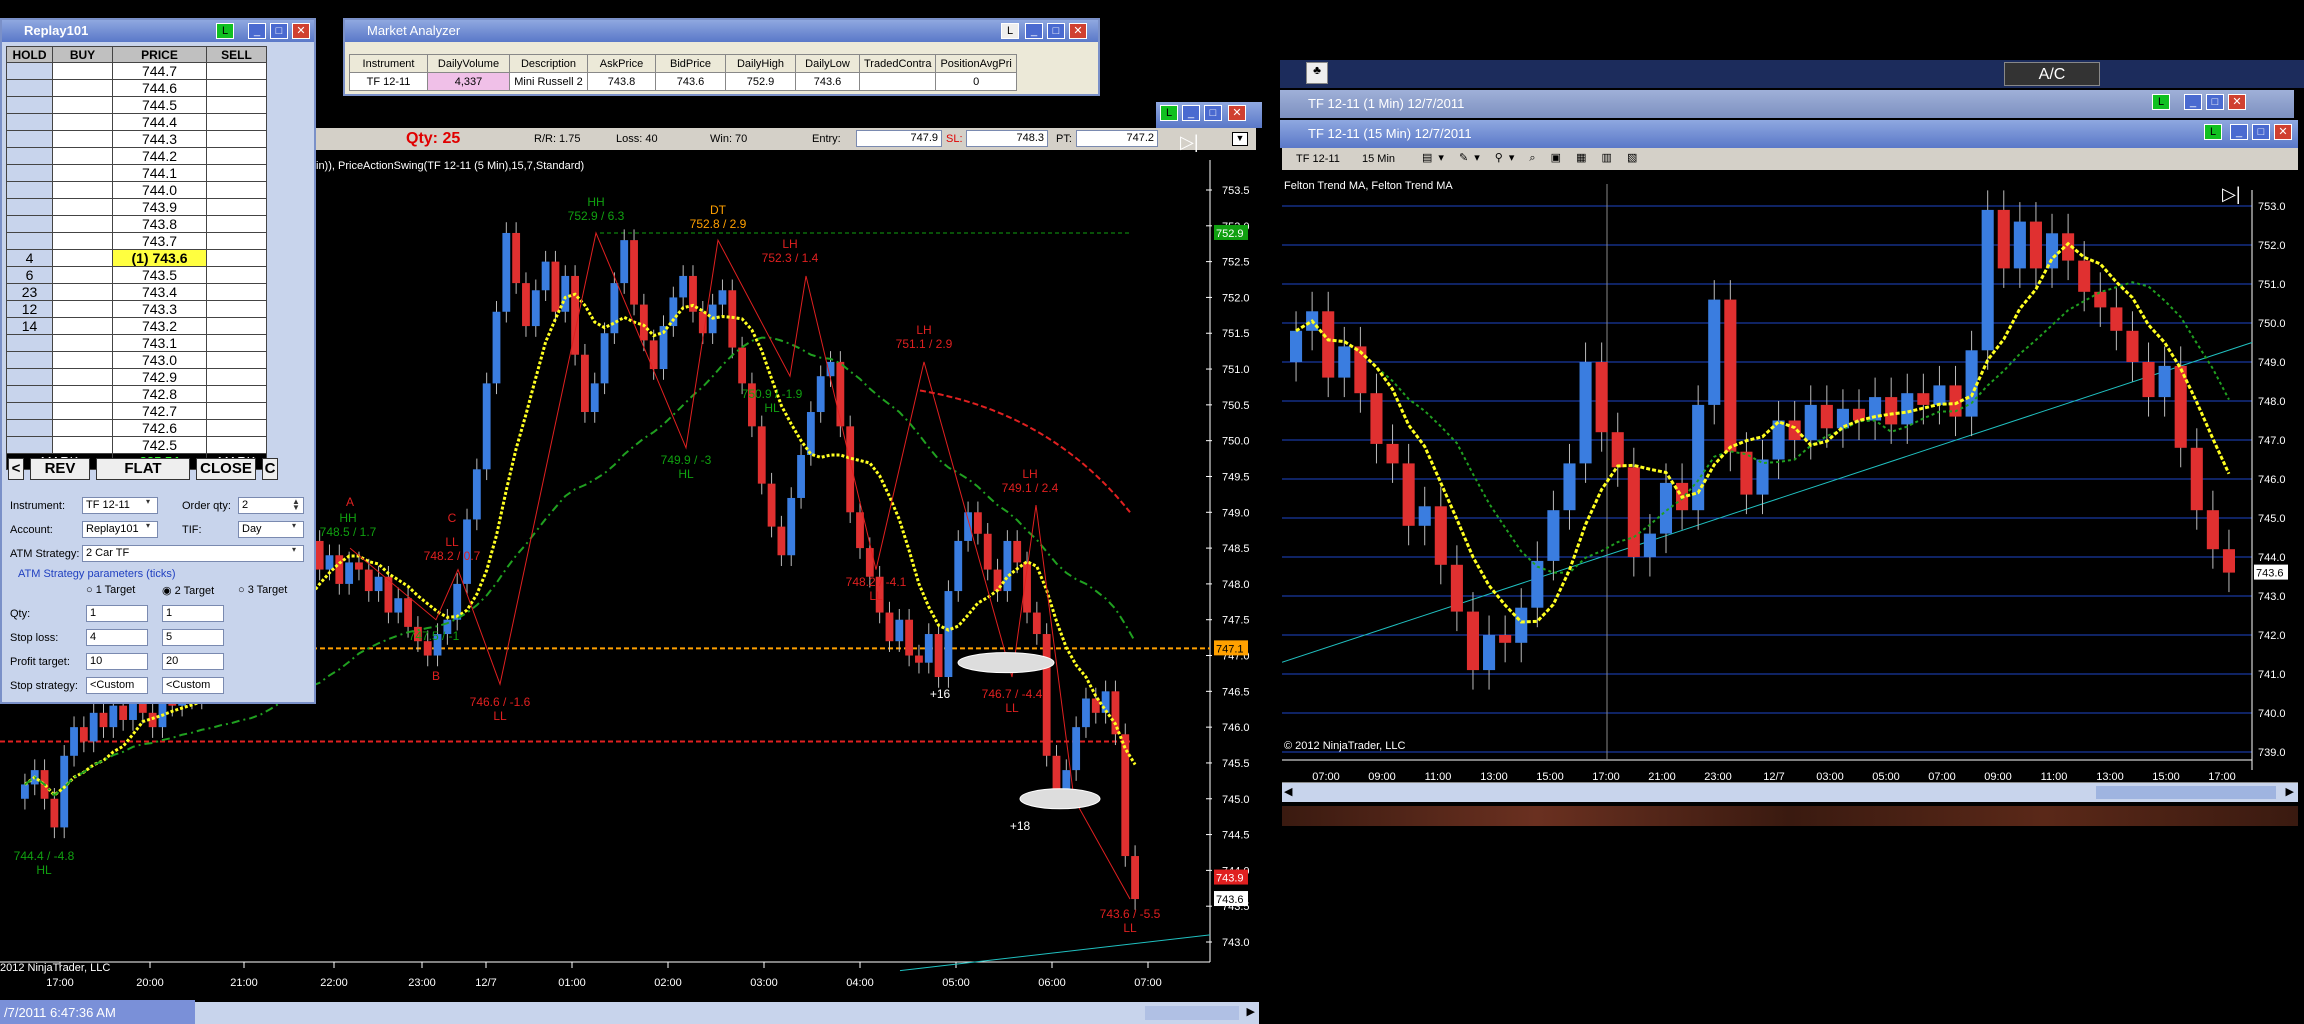  I want to click on tif-select: Day ▾, so click(271, 529).